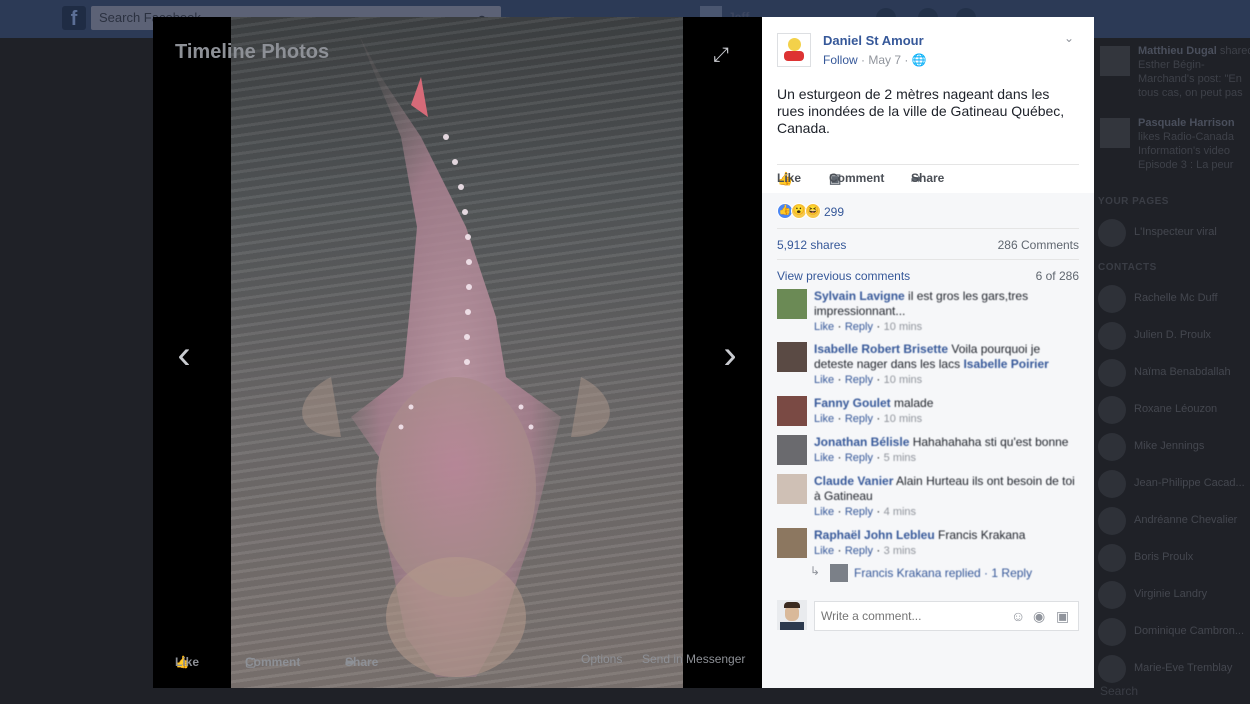 The width and height of the screenshot is (1250, 704). What do you see at coordinates (853, 481) in the screenshot?
I see `comment-author-link: Claude Vanier` at bounding box center [853, 481].